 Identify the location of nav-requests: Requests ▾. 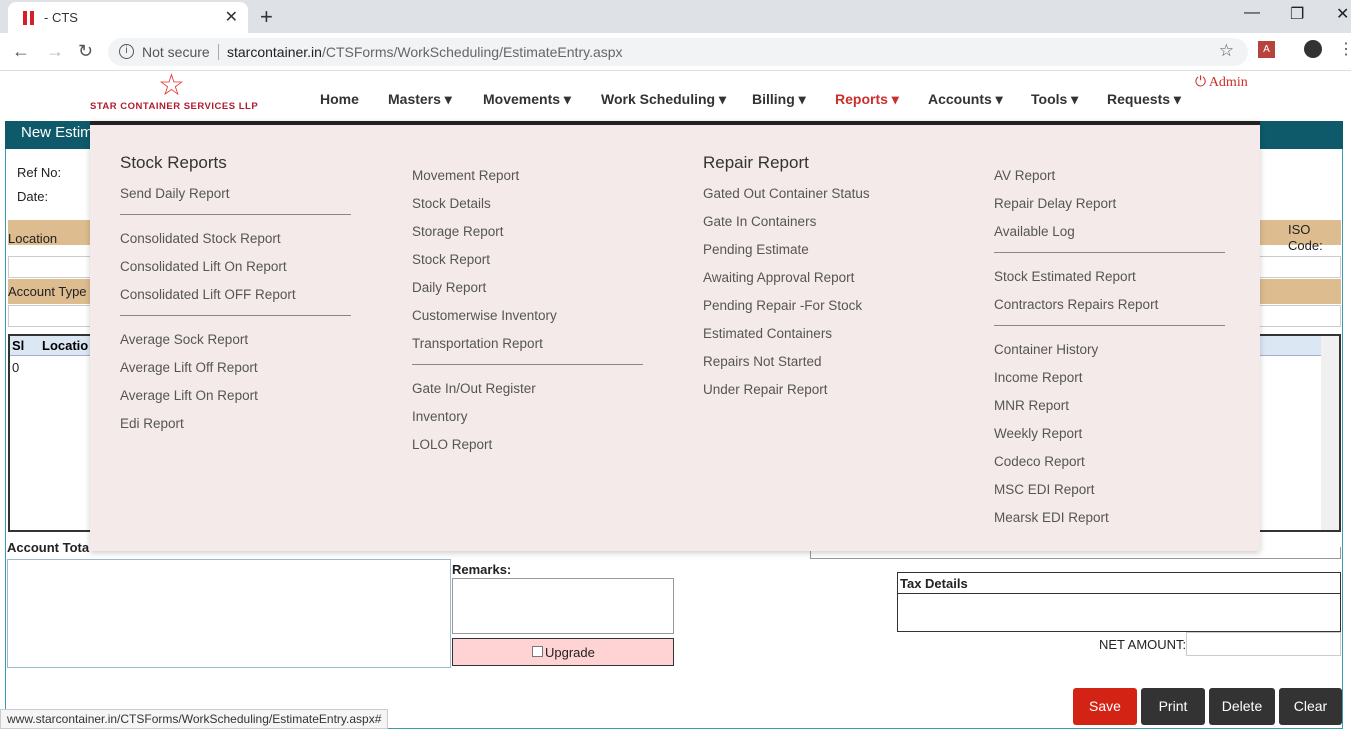
(1144, 99).